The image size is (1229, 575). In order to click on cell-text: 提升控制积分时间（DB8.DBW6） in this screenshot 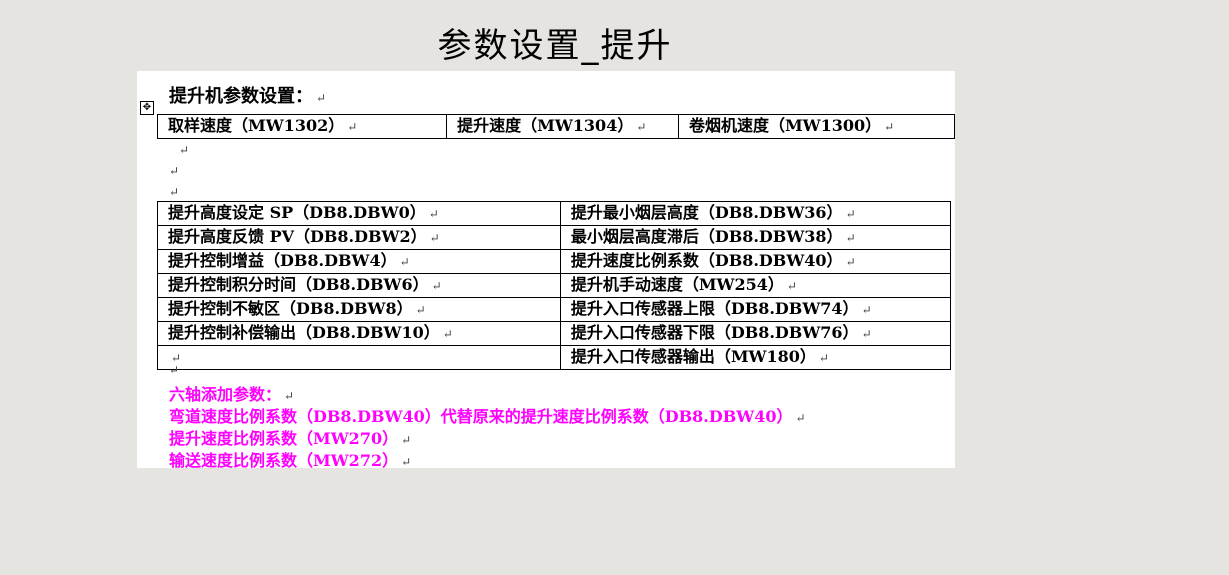, I will do `click(298, 284)`.